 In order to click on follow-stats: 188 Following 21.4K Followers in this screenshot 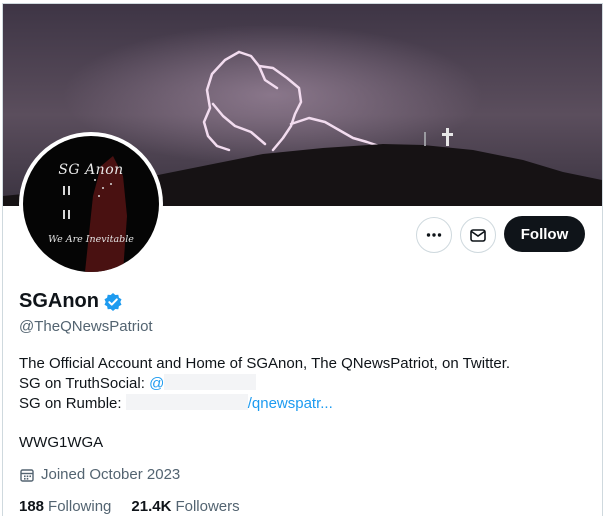, I will do `click(139, 506)`.